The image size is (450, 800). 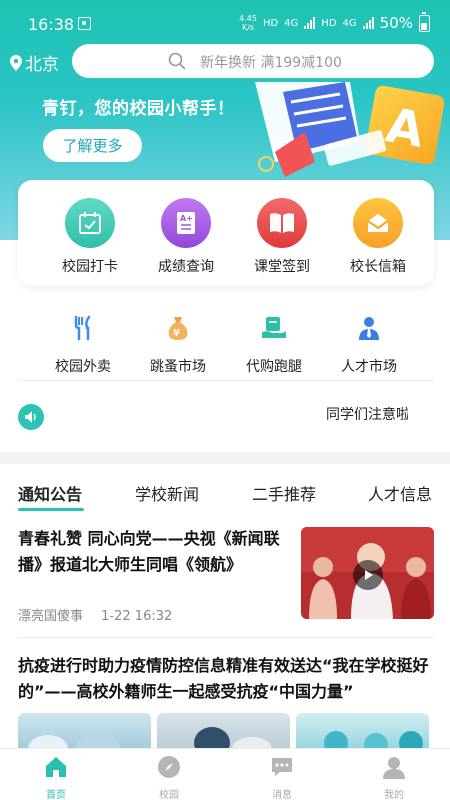 I want to click on search-placeholder: 新年换新 满199减100, so click(x=271, y=63).